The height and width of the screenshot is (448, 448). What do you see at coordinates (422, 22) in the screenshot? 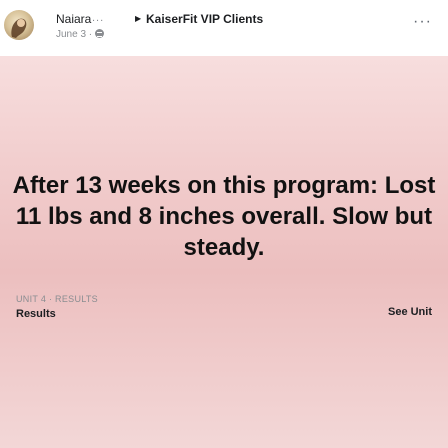
I see `more-options-icon: ···` at bounding box center [422, 22].